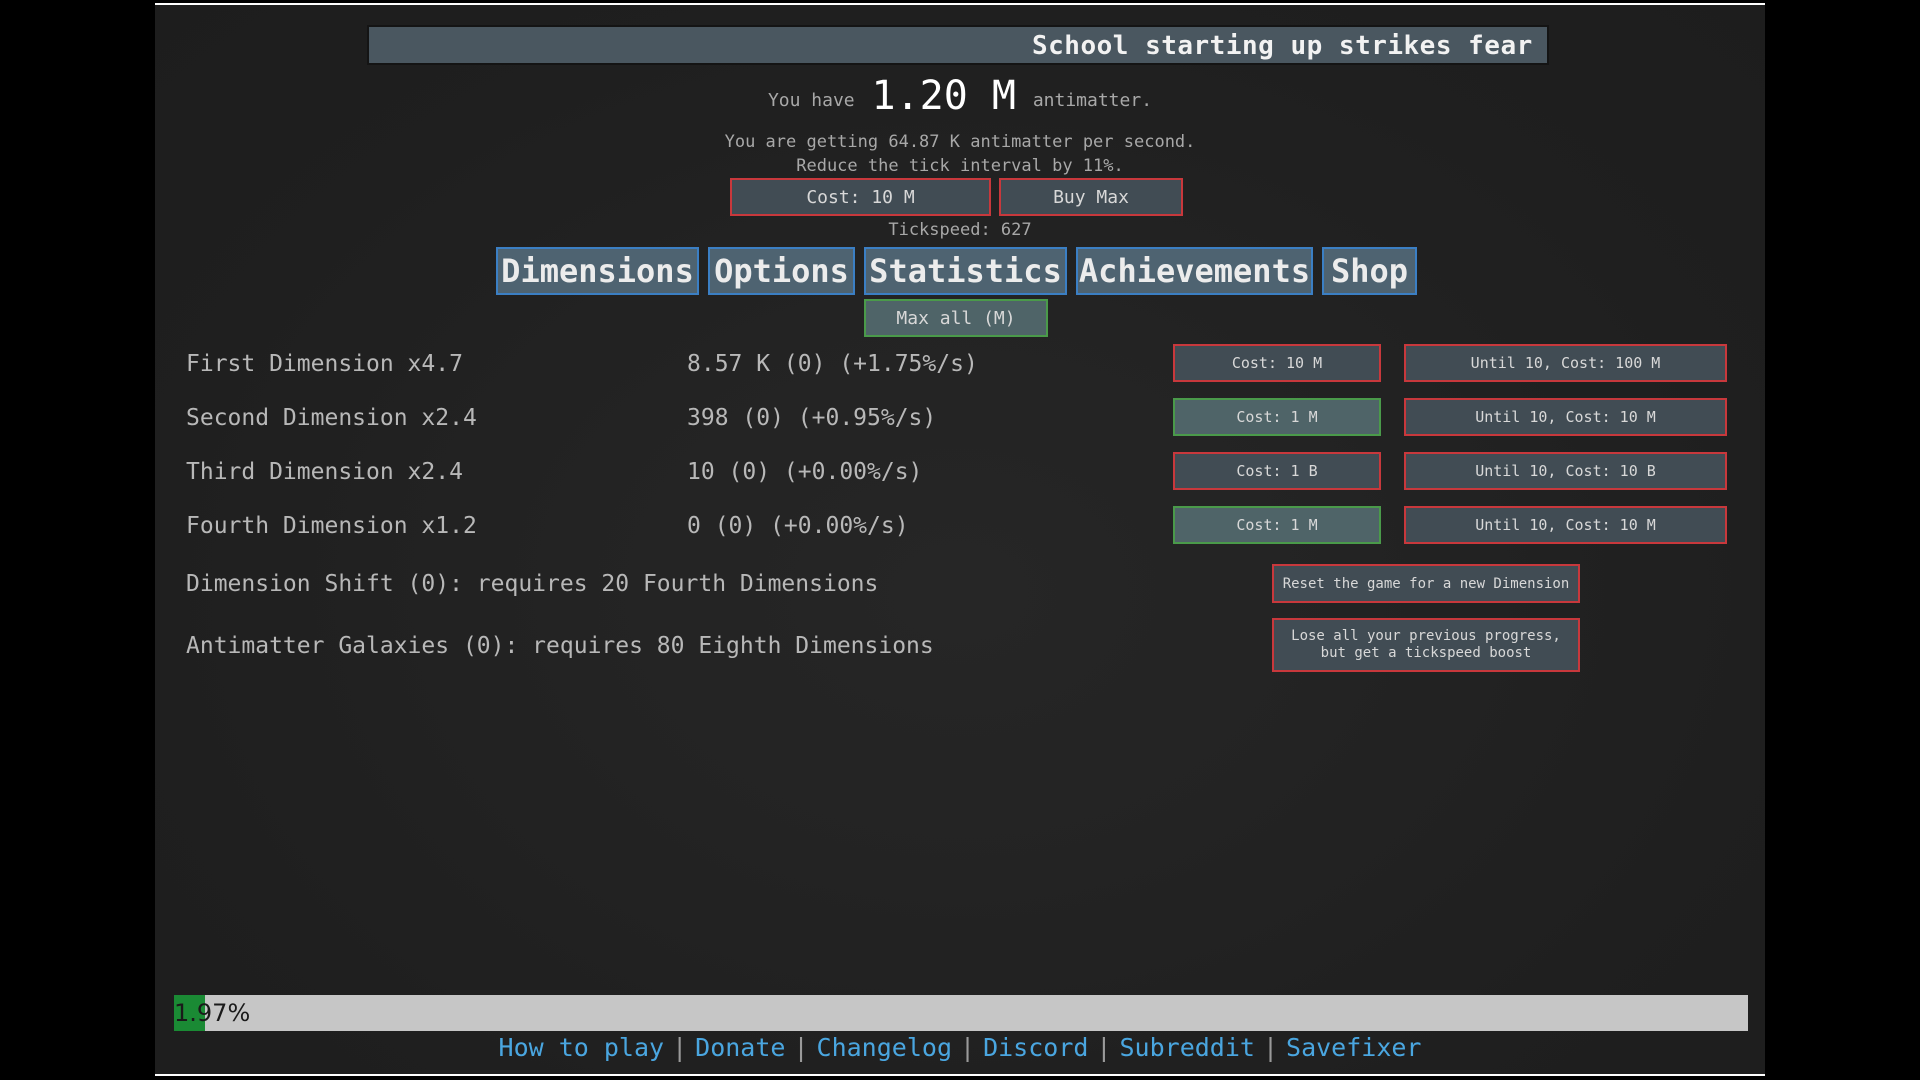  I want to click on tab-options: Options, so click(781, 271).